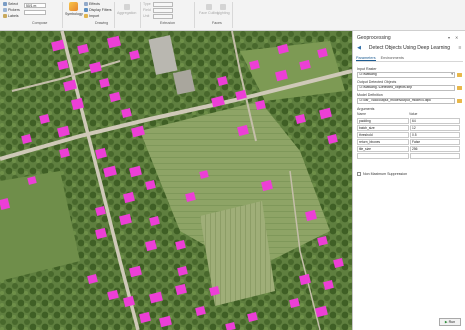  I want to click on arguments-header: Name Value, so click(410, 114).